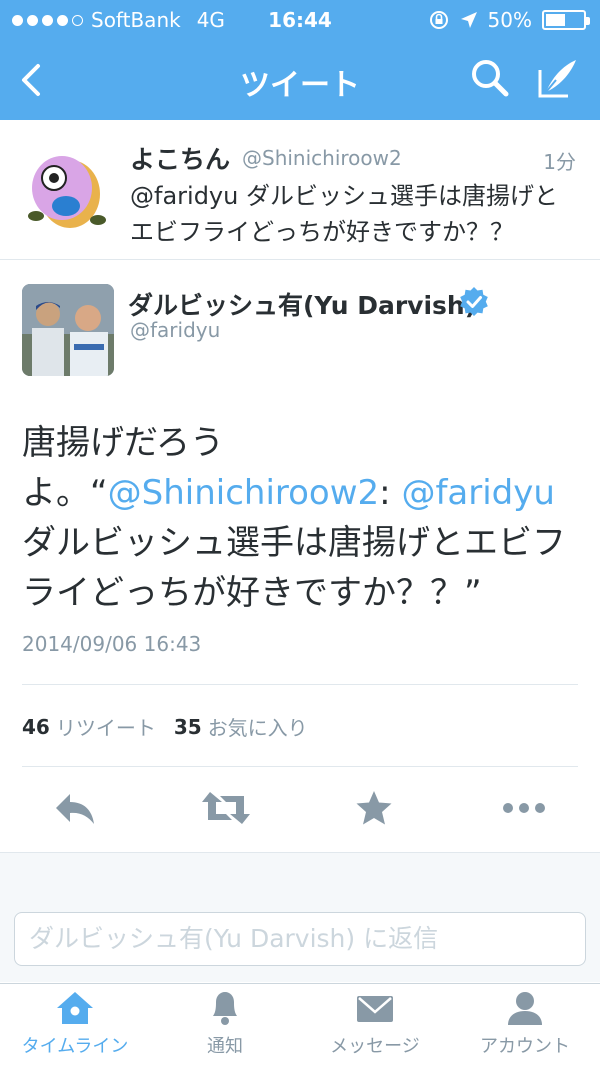 This screenshot has width=600, height=1065. I want to click on favorite-star-icon, so click(374, 808).